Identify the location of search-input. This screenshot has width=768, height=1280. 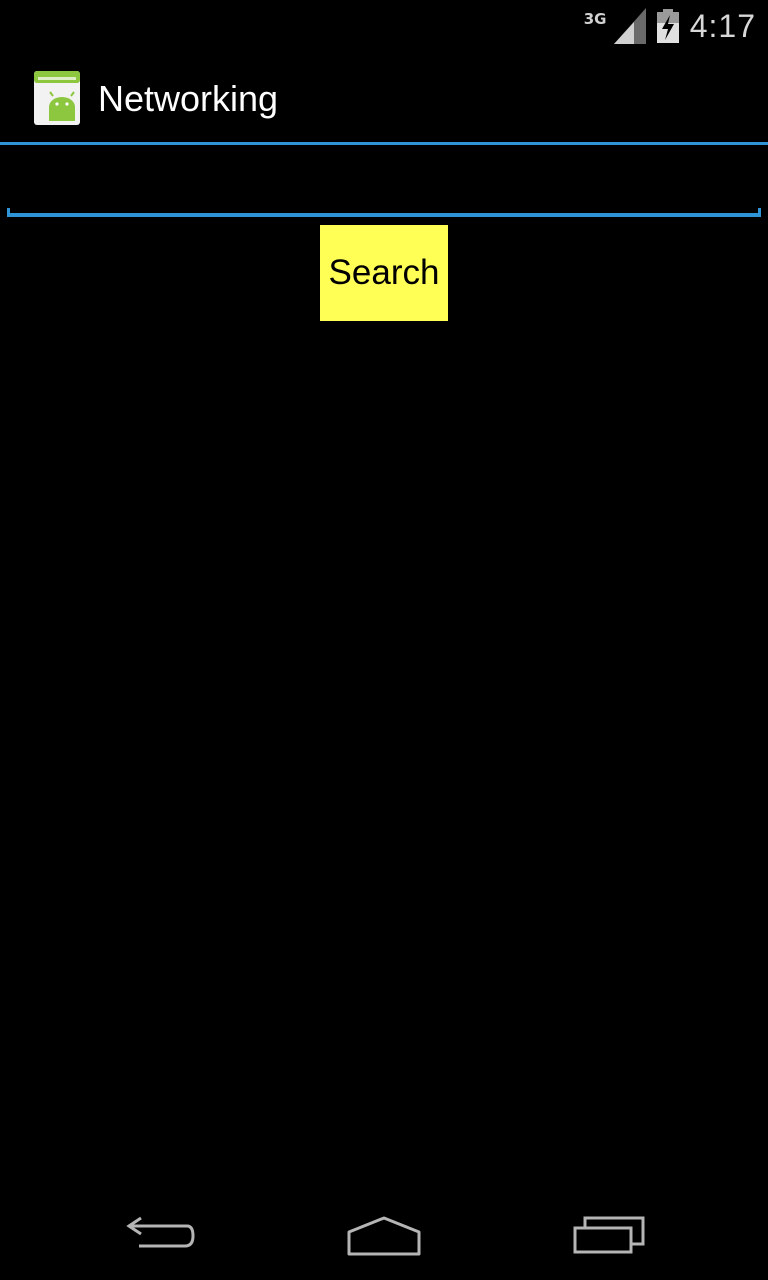
(384, 189).